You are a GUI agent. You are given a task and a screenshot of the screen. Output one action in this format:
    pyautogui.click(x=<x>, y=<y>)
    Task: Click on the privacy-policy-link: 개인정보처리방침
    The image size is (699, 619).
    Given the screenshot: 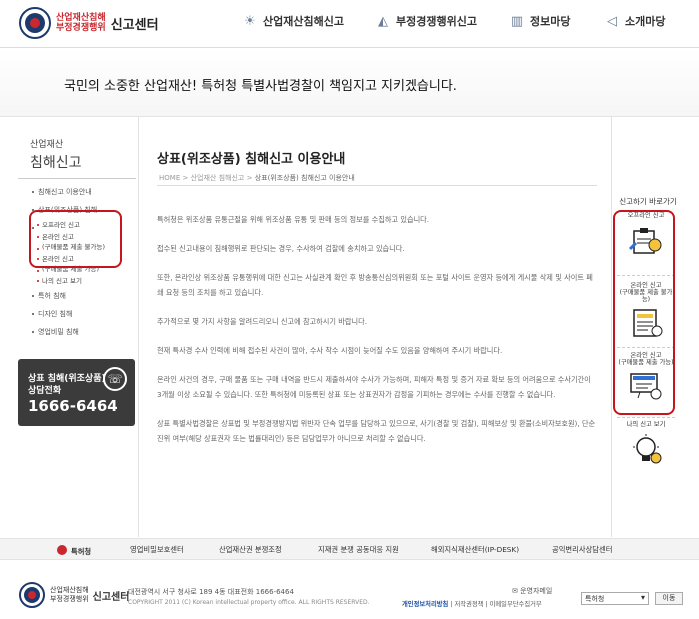 What is the action you would take?
    pyautogui.click(x=425, y=604)
    